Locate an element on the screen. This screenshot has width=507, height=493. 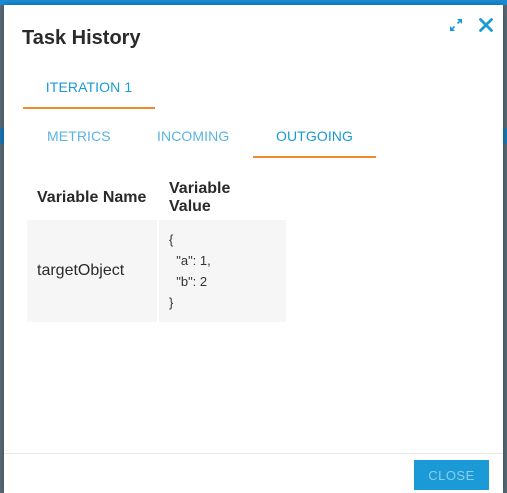
variable-value-json: { "a": 1, "b": 2 } is located at coordinates (190, 271).